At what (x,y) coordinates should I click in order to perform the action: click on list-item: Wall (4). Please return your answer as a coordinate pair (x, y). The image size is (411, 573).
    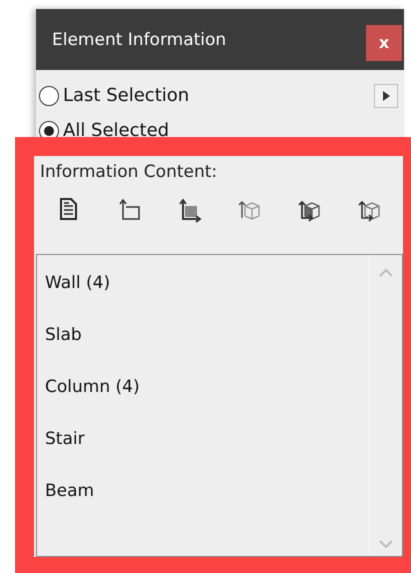
    Looking at the image, I should click on (203, 295).